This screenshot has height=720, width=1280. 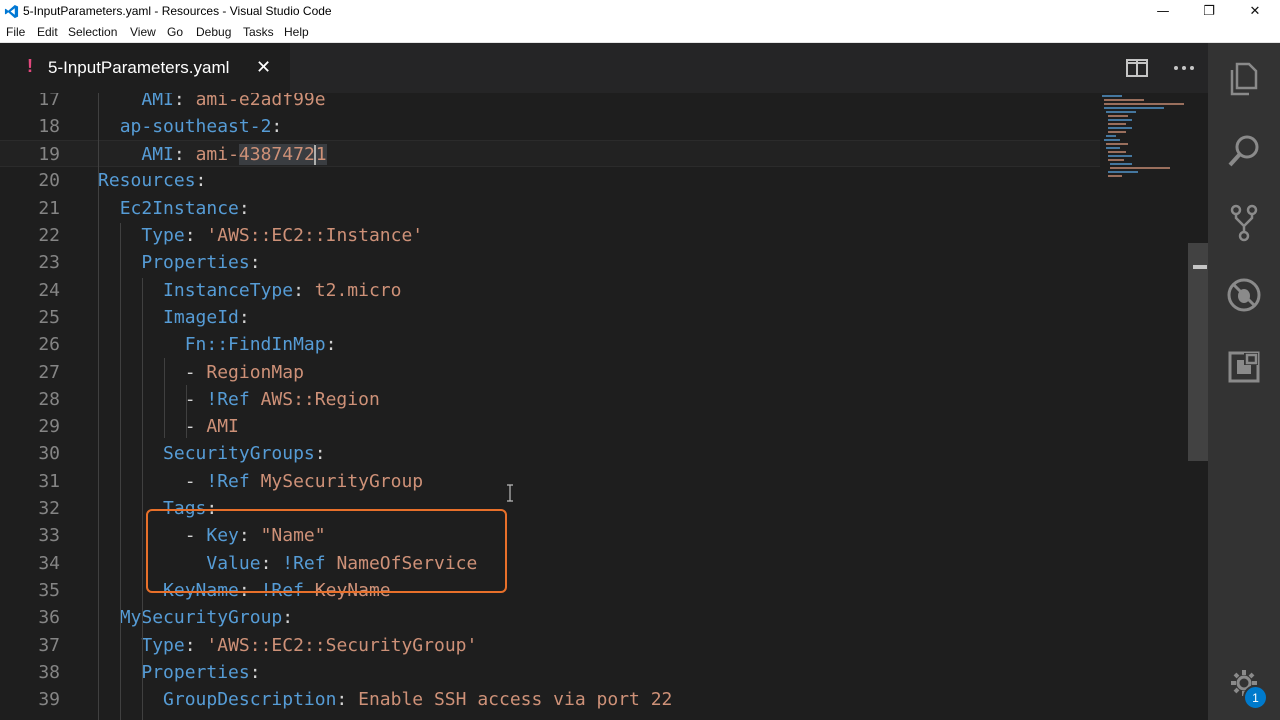 I want to click on minimize-icon: —, so click(x=1163, y=11).